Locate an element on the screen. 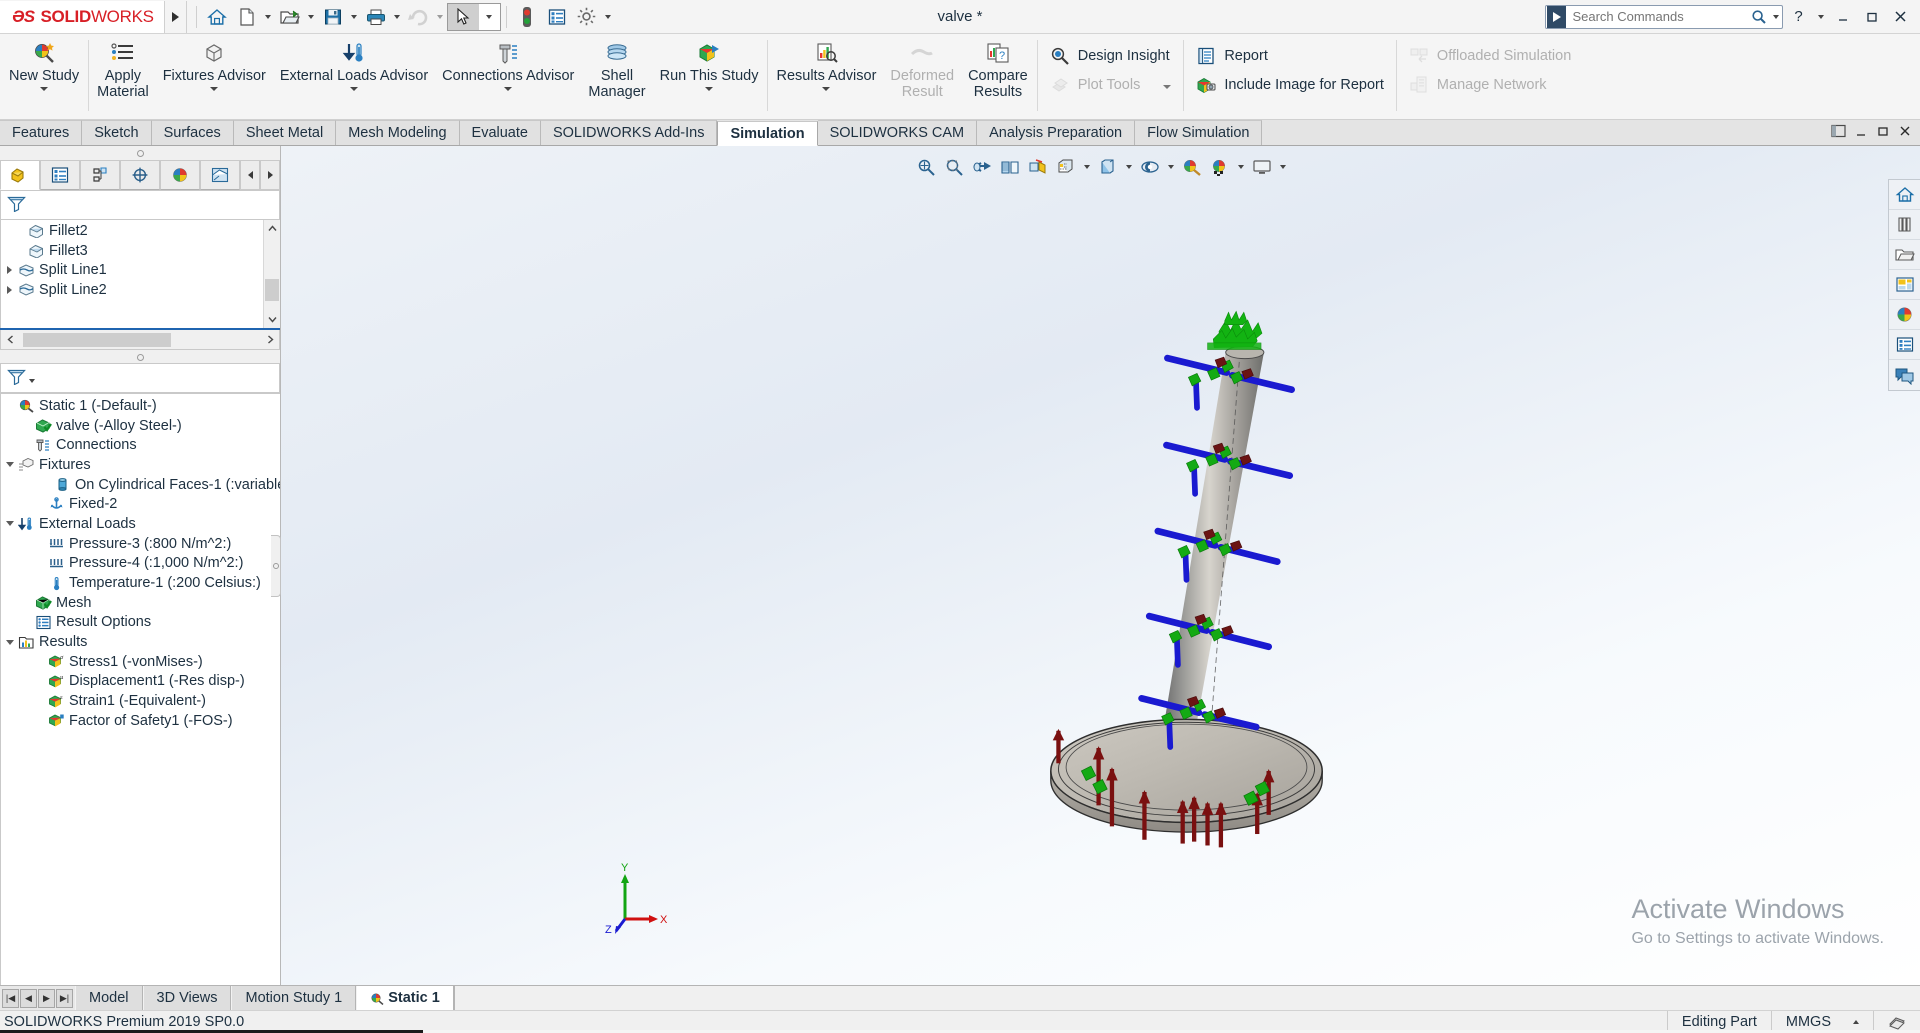 This screenshot has height=1033, width=1920. hscroll-right-button is located at coordinates (270, 339).